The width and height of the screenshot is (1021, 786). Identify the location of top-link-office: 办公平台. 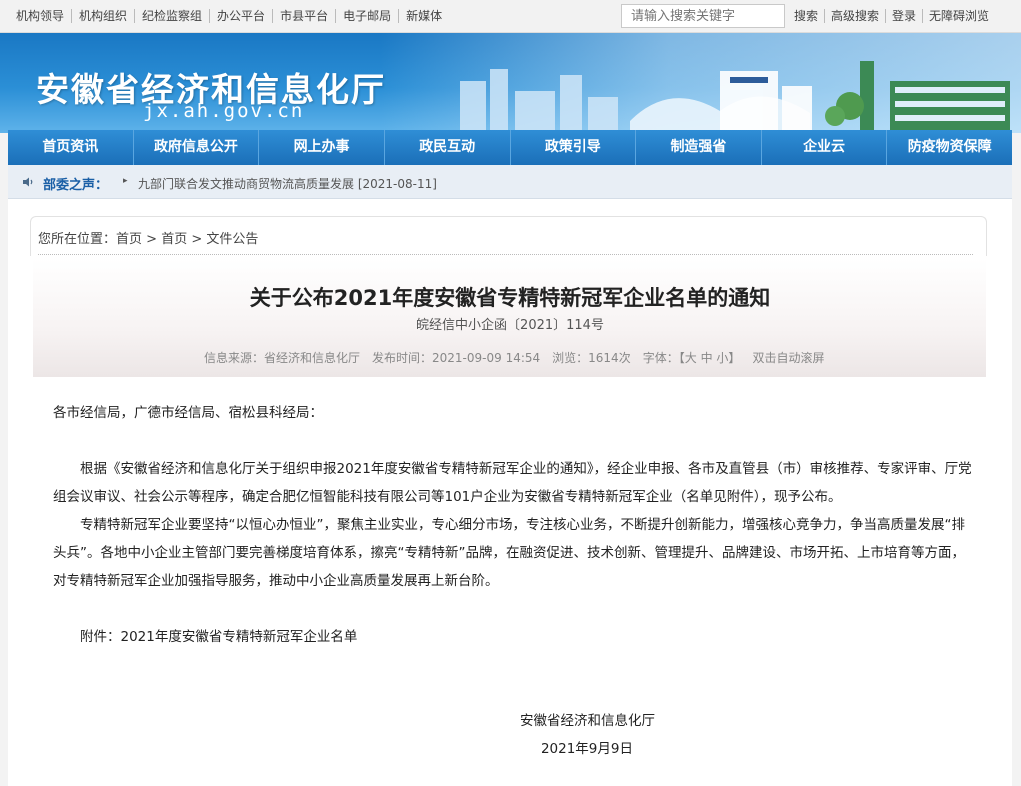
(240, 16).